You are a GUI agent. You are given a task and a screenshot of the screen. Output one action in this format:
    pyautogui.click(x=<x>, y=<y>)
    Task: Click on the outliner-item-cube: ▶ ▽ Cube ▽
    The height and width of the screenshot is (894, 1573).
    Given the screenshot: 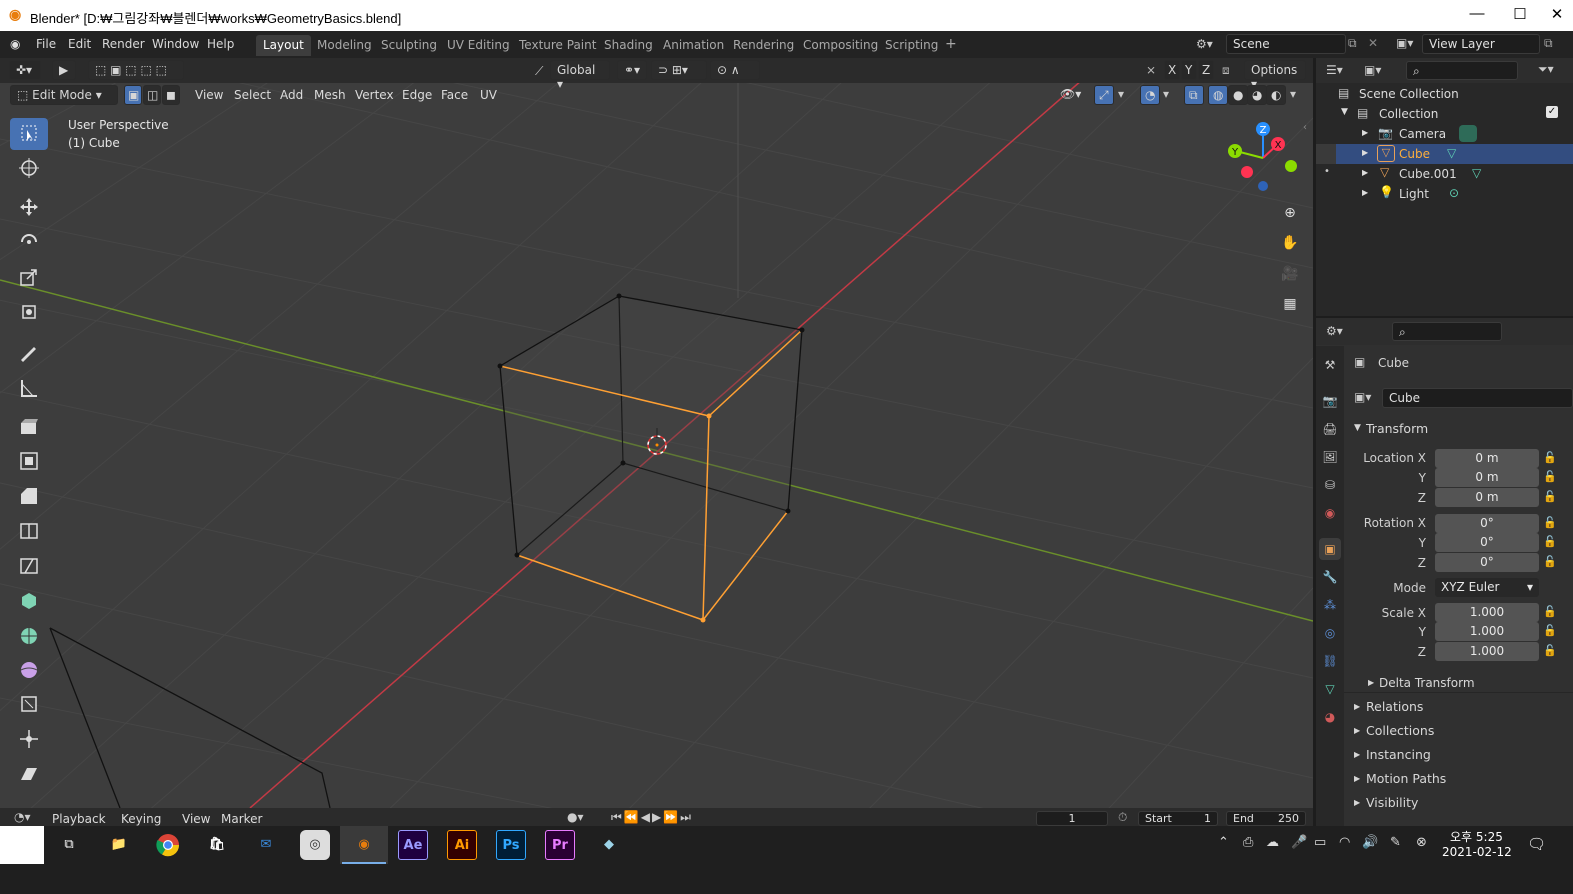 What is the action you would take?
    pyautogui.click(x=1444, y=154)
    